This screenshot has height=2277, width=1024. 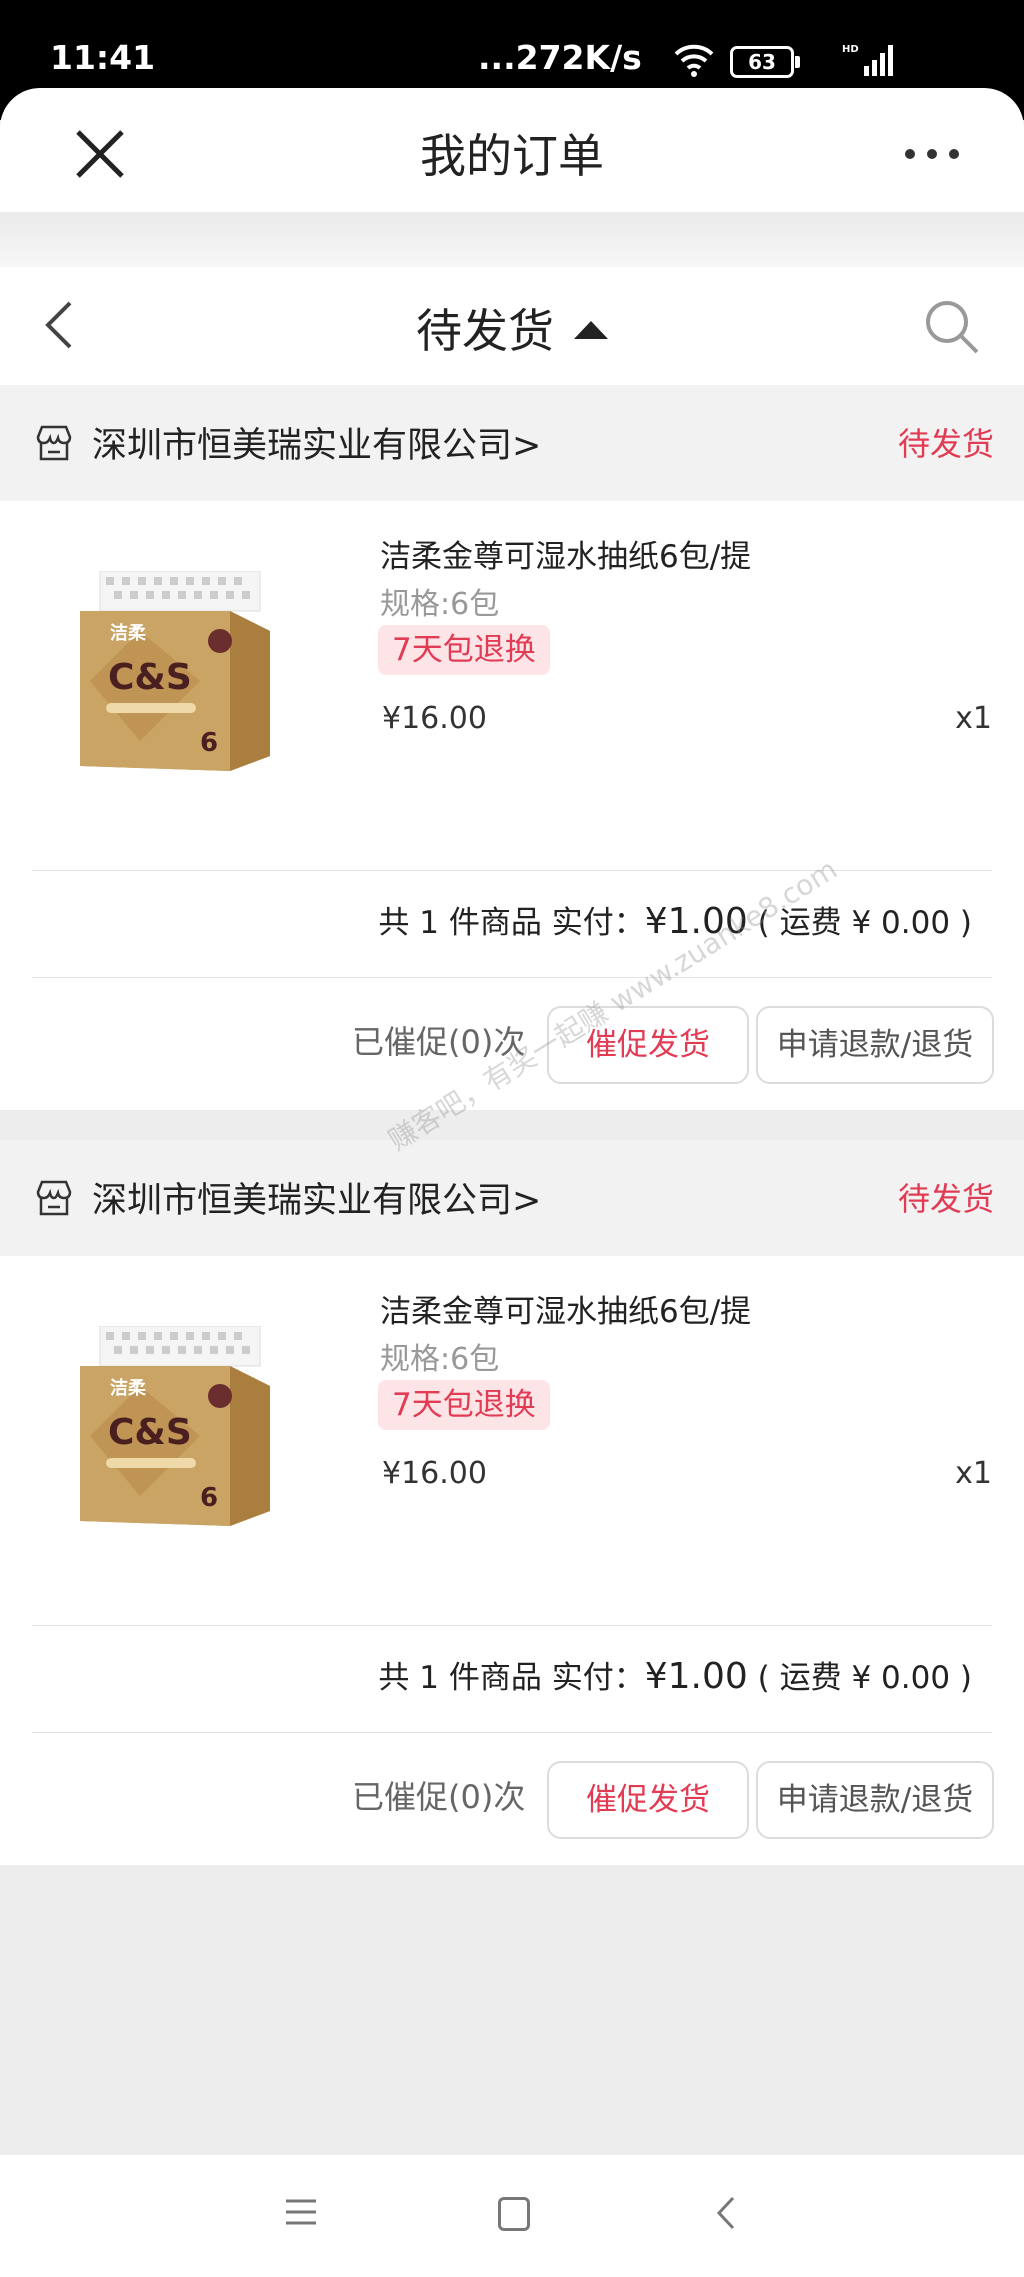 I want to click on system-back-icon, so click(x=726, y=2213).